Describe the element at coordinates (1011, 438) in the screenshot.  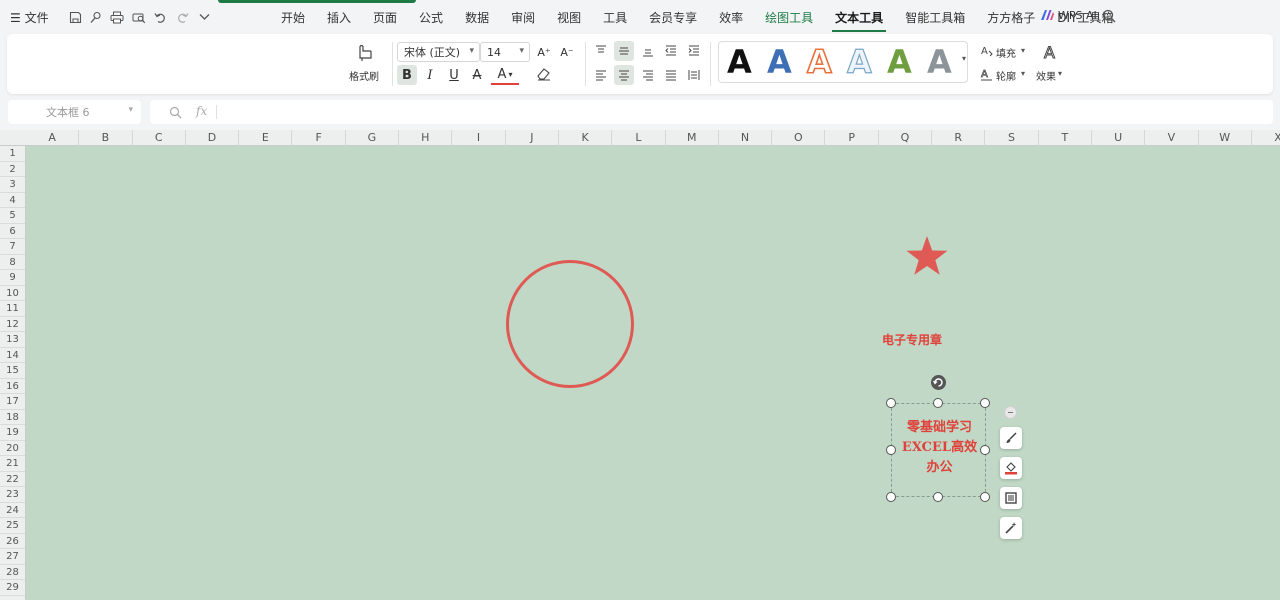
I see `shape-style-button` at that location.